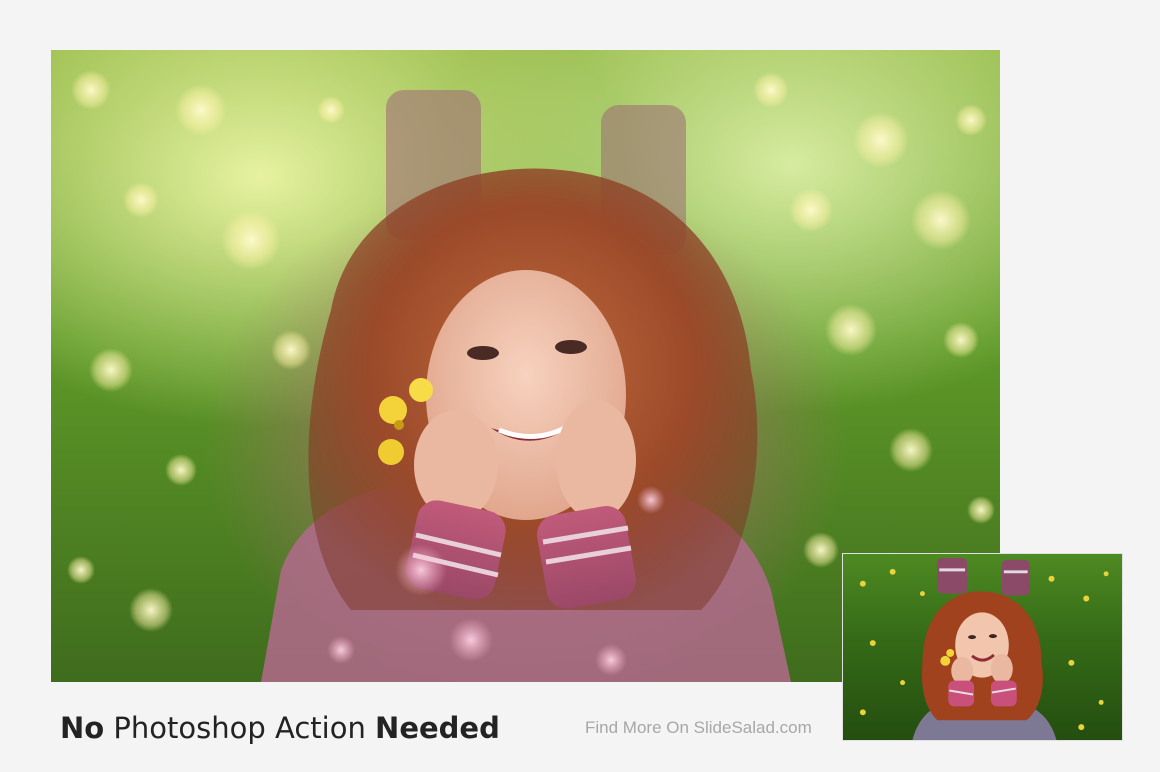 This screenshot has width=1160, height=772. Describe the element at coordinates (239, 728) in the screenshot. I see `caption-photoshop-action: Photoshop Action` at that location.